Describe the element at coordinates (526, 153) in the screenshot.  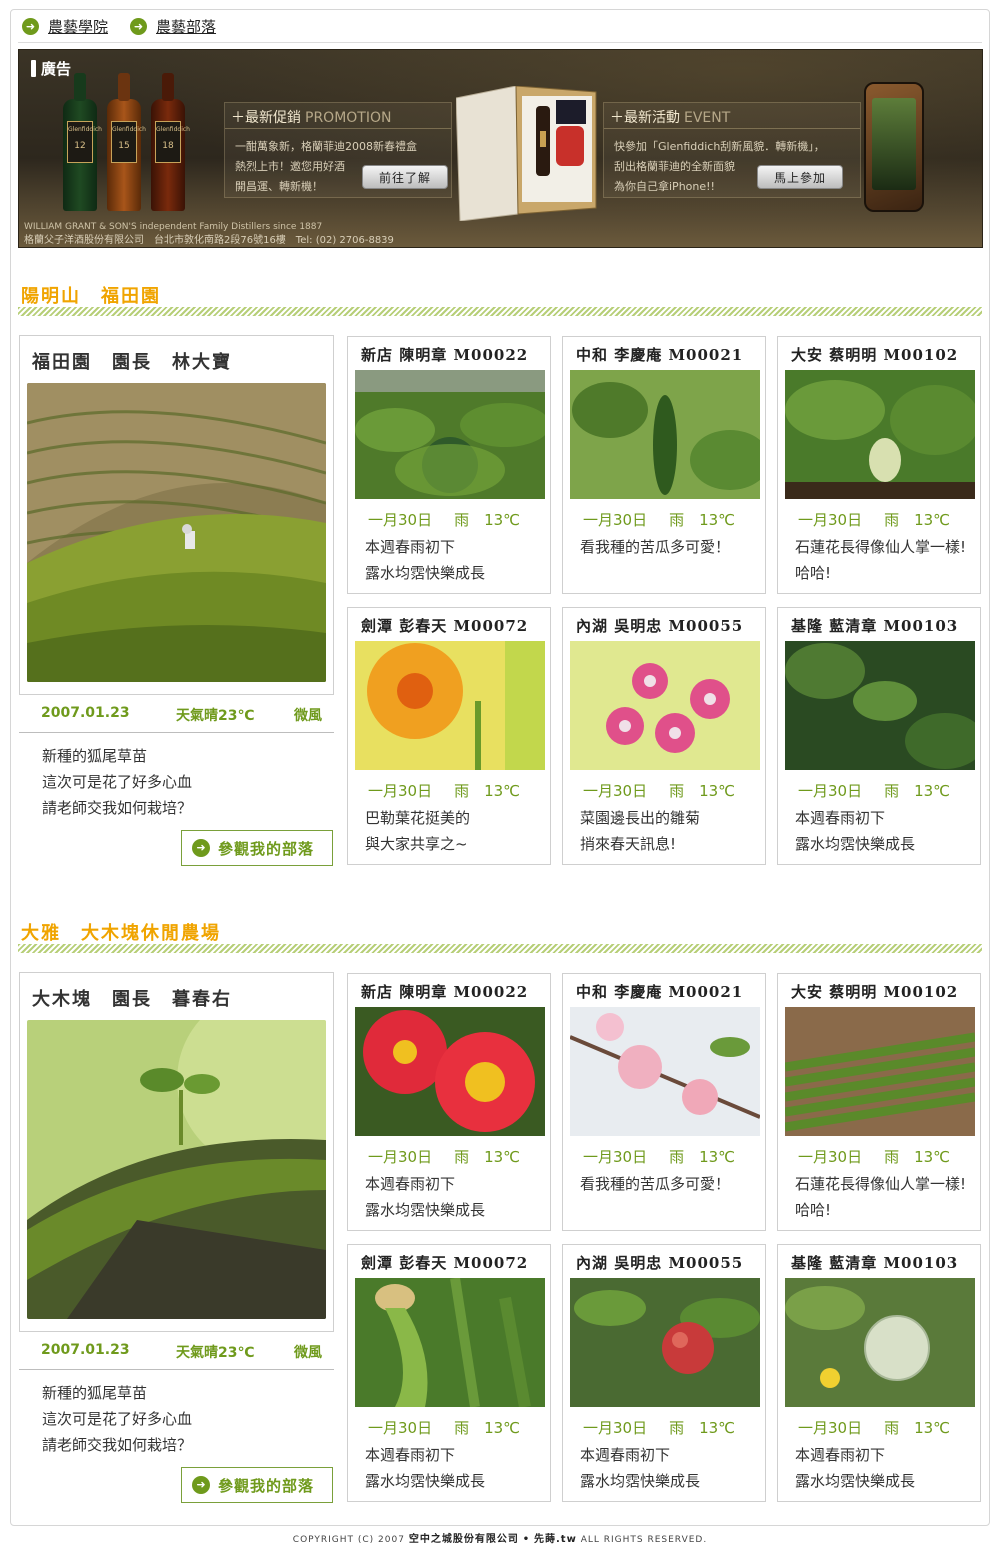
I see `gift-box-image` at that location.